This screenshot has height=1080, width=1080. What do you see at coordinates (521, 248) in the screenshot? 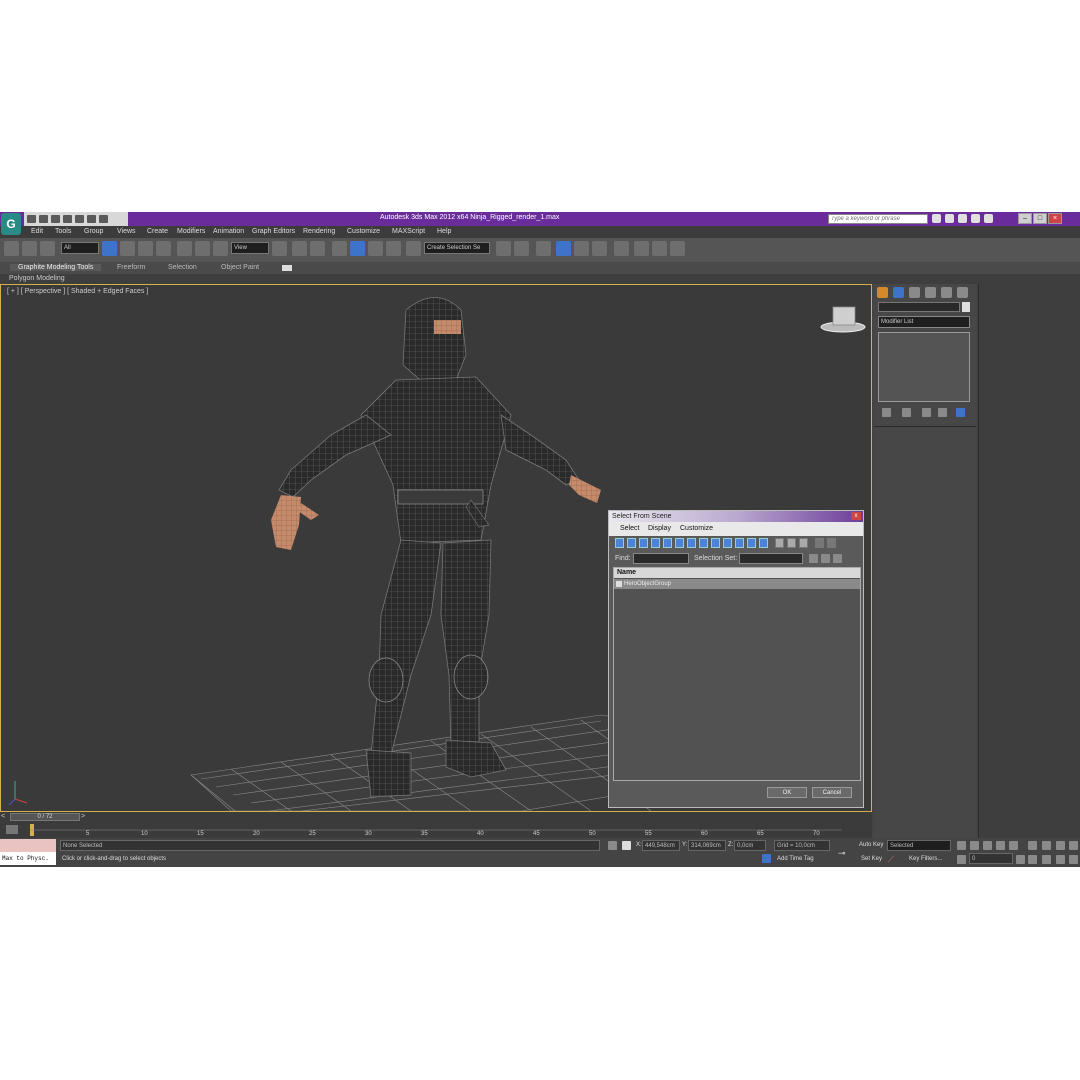
I see `align-icon` at bounding box center [521, 248].